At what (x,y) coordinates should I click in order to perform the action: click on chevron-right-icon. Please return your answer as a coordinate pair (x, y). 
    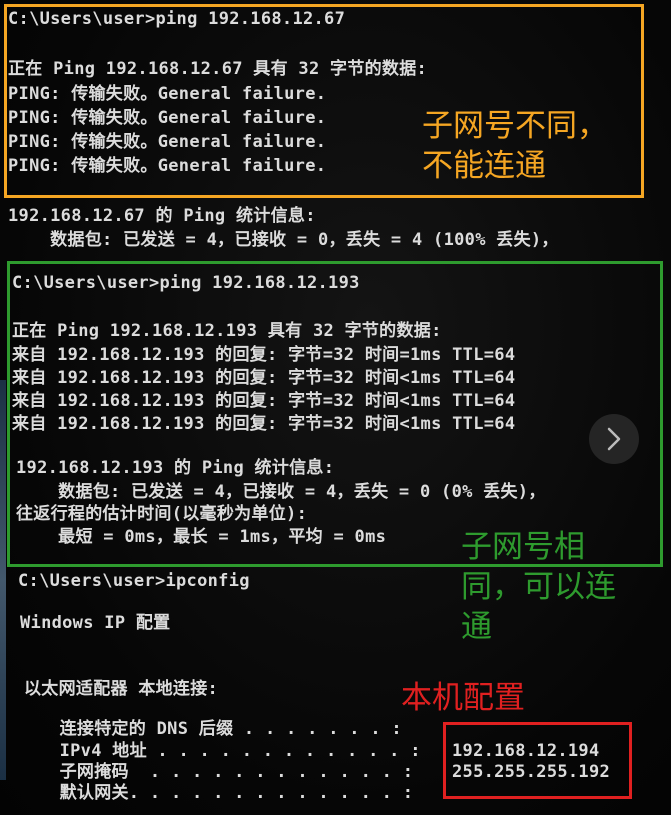
    Looking at the image, I should click on (614, 439).